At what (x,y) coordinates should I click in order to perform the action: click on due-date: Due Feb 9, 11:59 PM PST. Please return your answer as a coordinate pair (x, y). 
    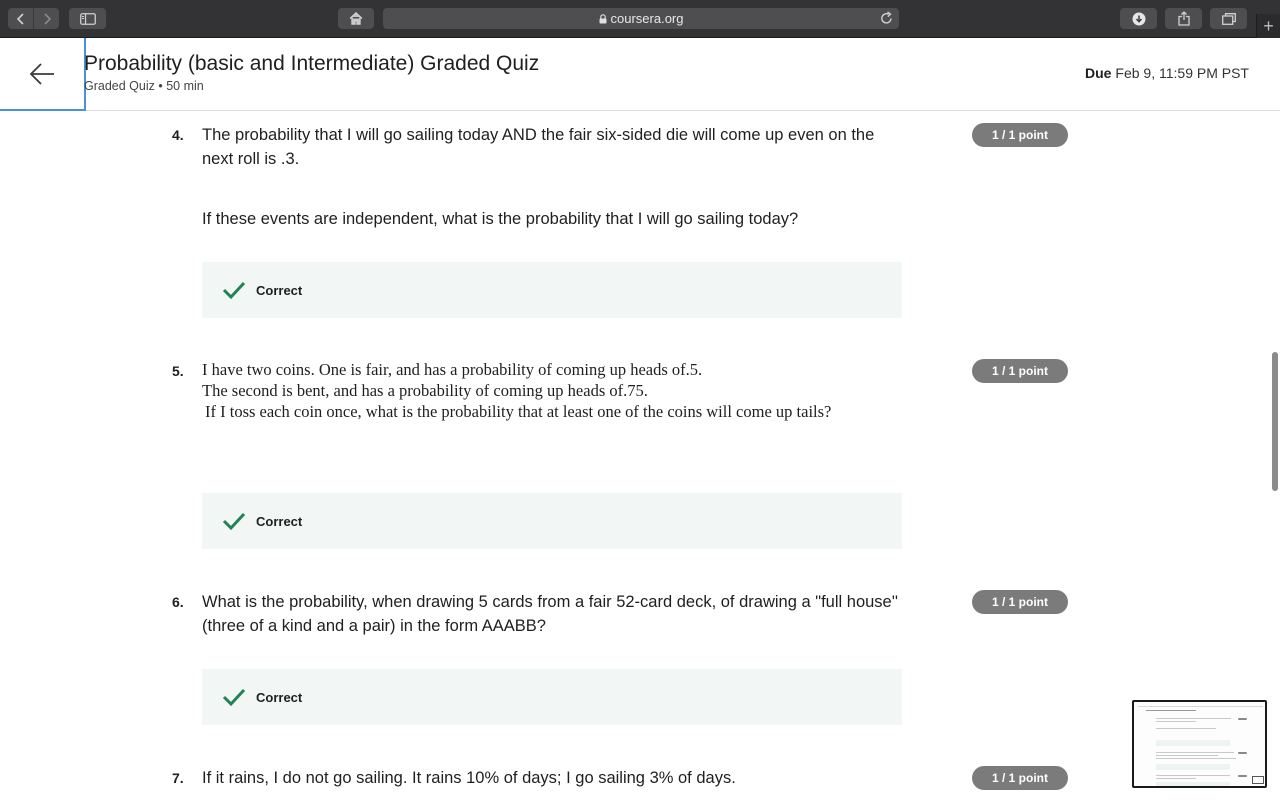
    Looking at the image, I should click on (1167, 73).